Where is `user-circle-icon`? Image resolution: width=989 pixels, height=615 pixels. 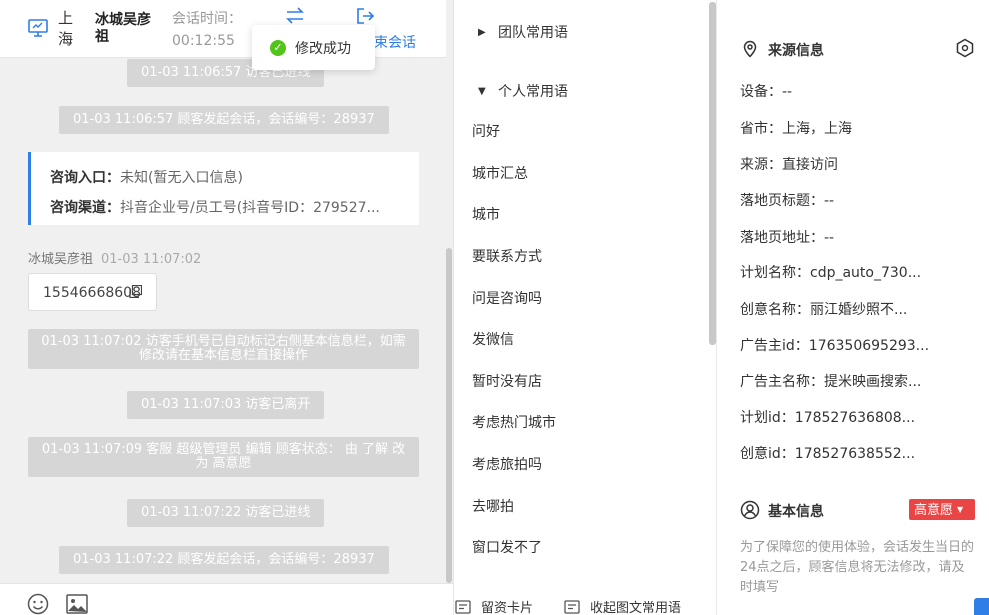
user-circle-icon is located at coordinates (750, 510).